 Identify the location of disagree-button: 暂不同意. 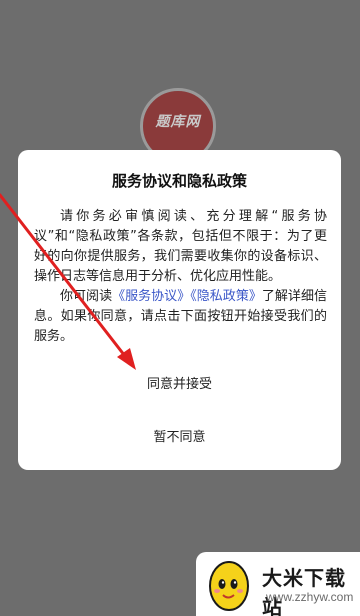
(179, 438).